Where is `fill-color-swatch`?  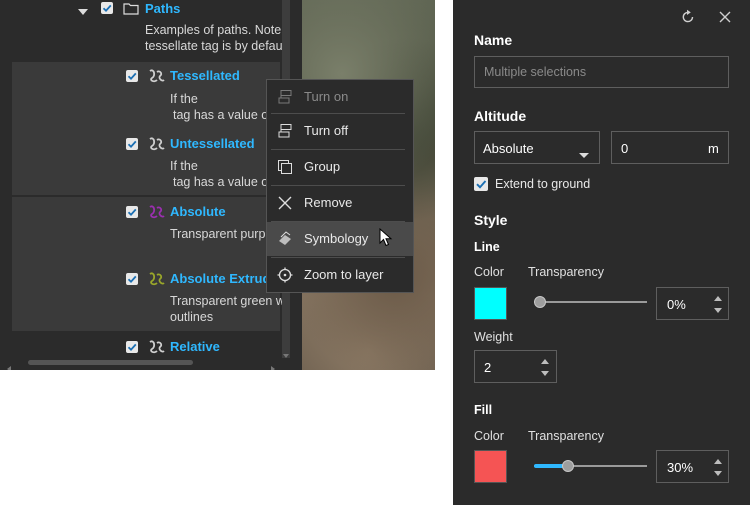
fill-color-swatch is located at coordinates (490, 466).